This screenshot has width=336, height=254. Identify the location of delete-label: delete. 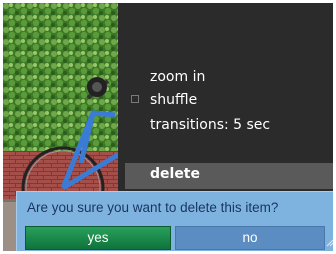
(175, 174).